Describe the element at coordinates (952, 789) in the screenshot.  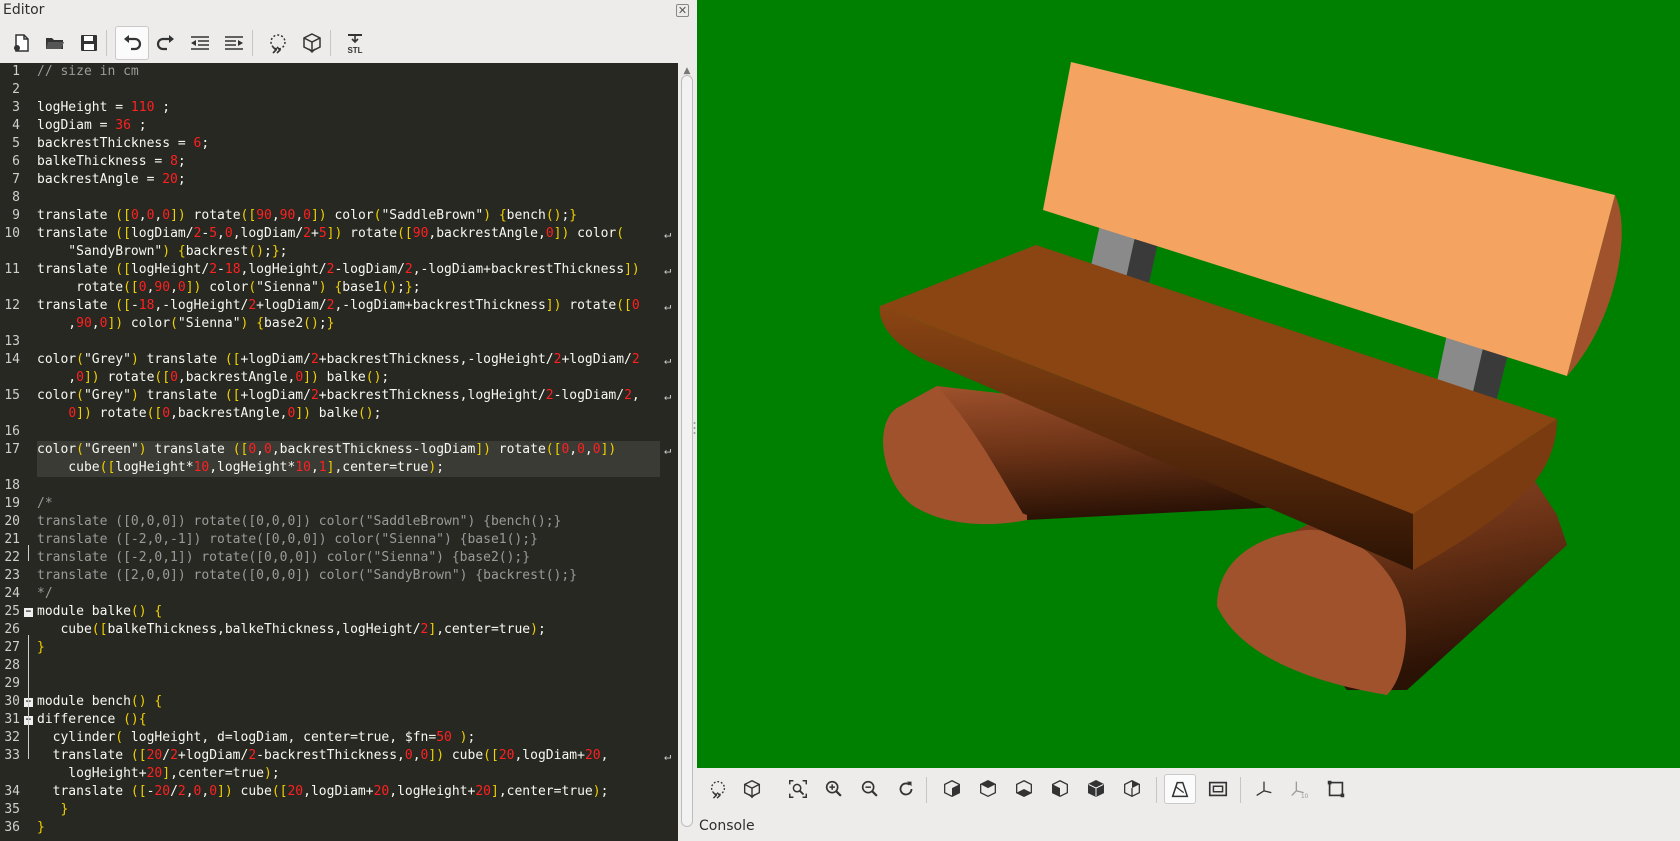
I see `view-right-button` at that location.